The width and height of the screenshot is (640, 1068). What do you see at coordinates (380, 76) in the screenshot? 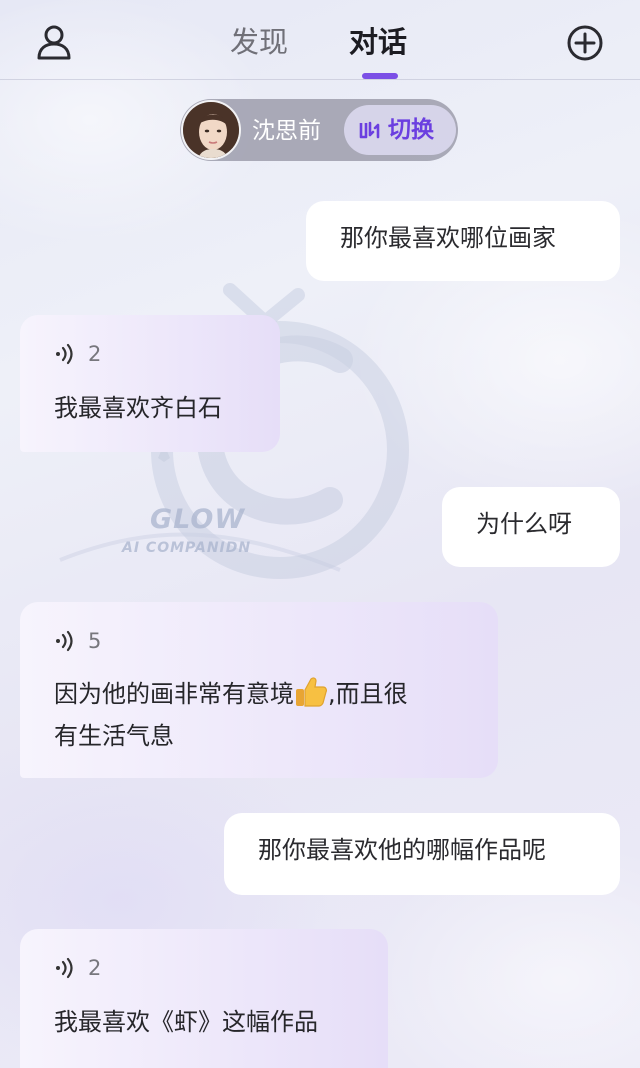
I see `active-tab-indicator` at bounding box center [380, 76].